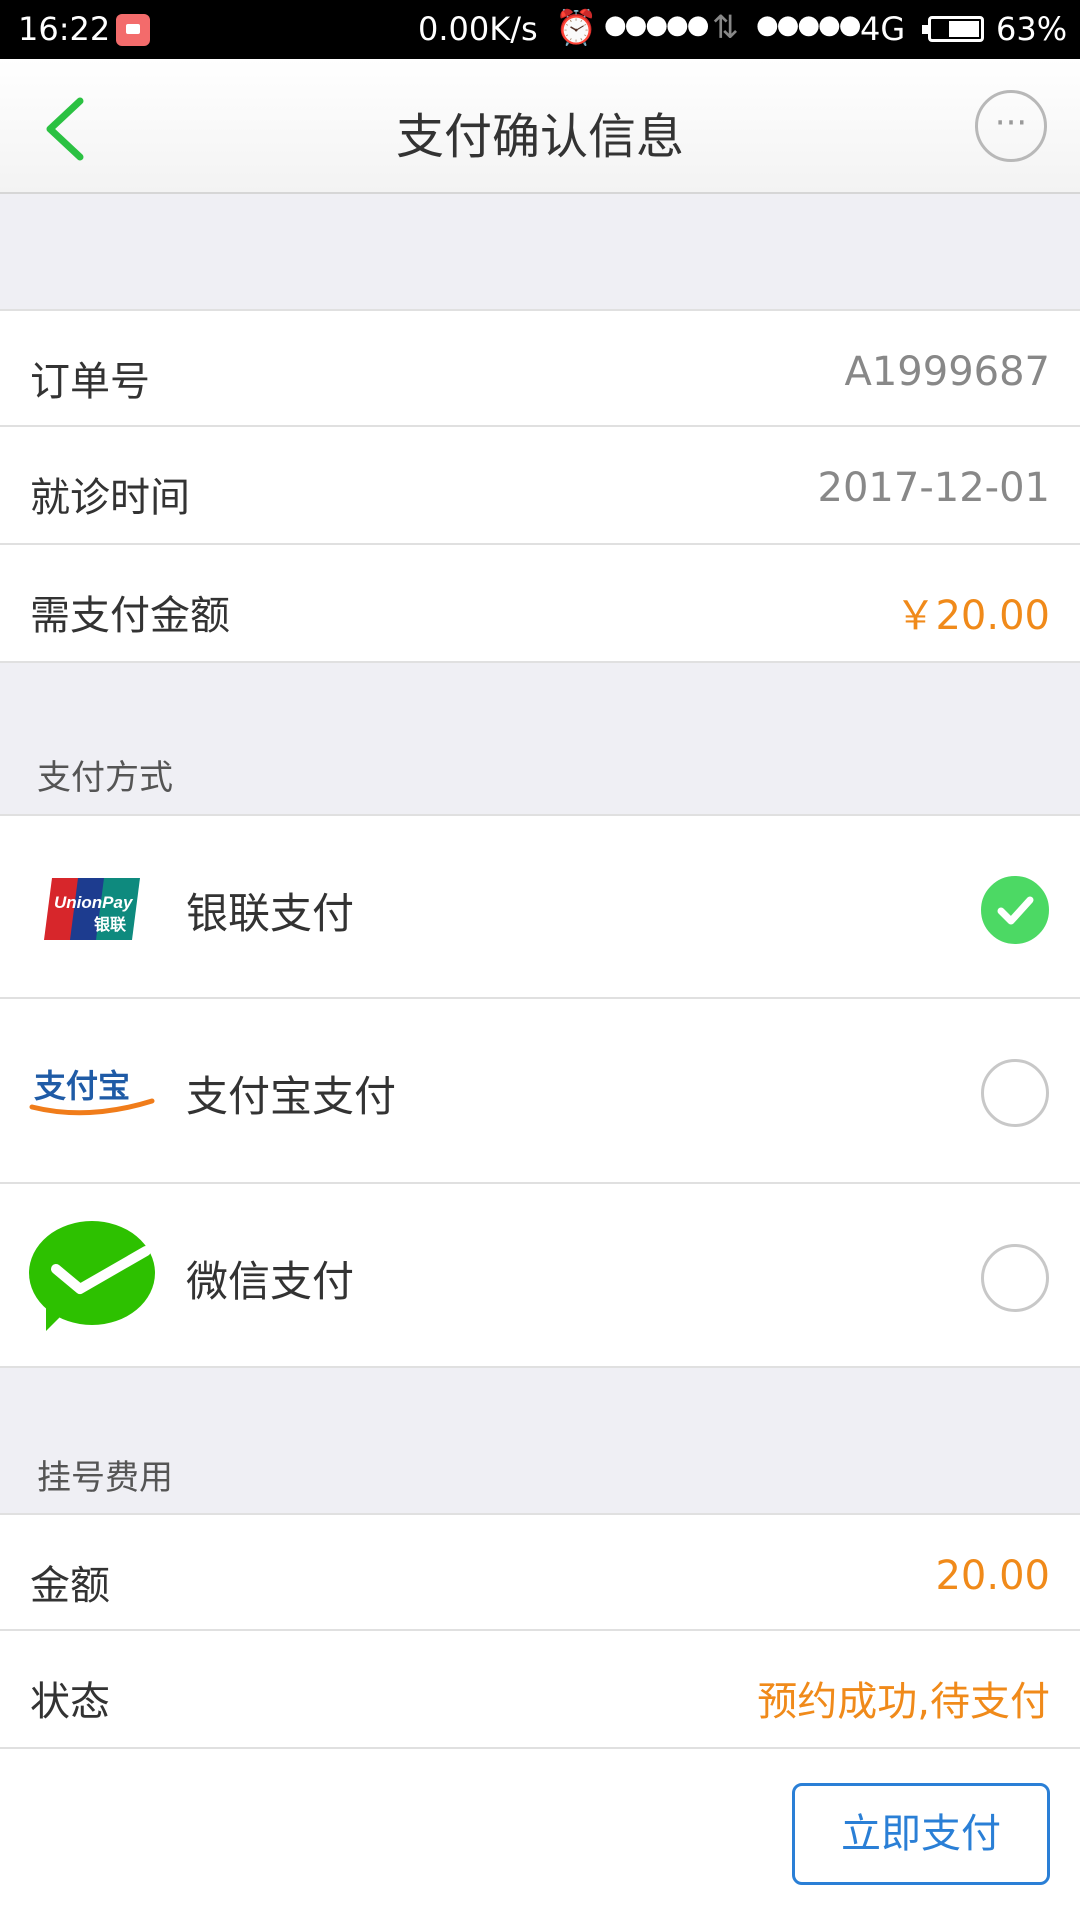  I want to click on amount-due-label: 需支付金额, so click(130, 616).